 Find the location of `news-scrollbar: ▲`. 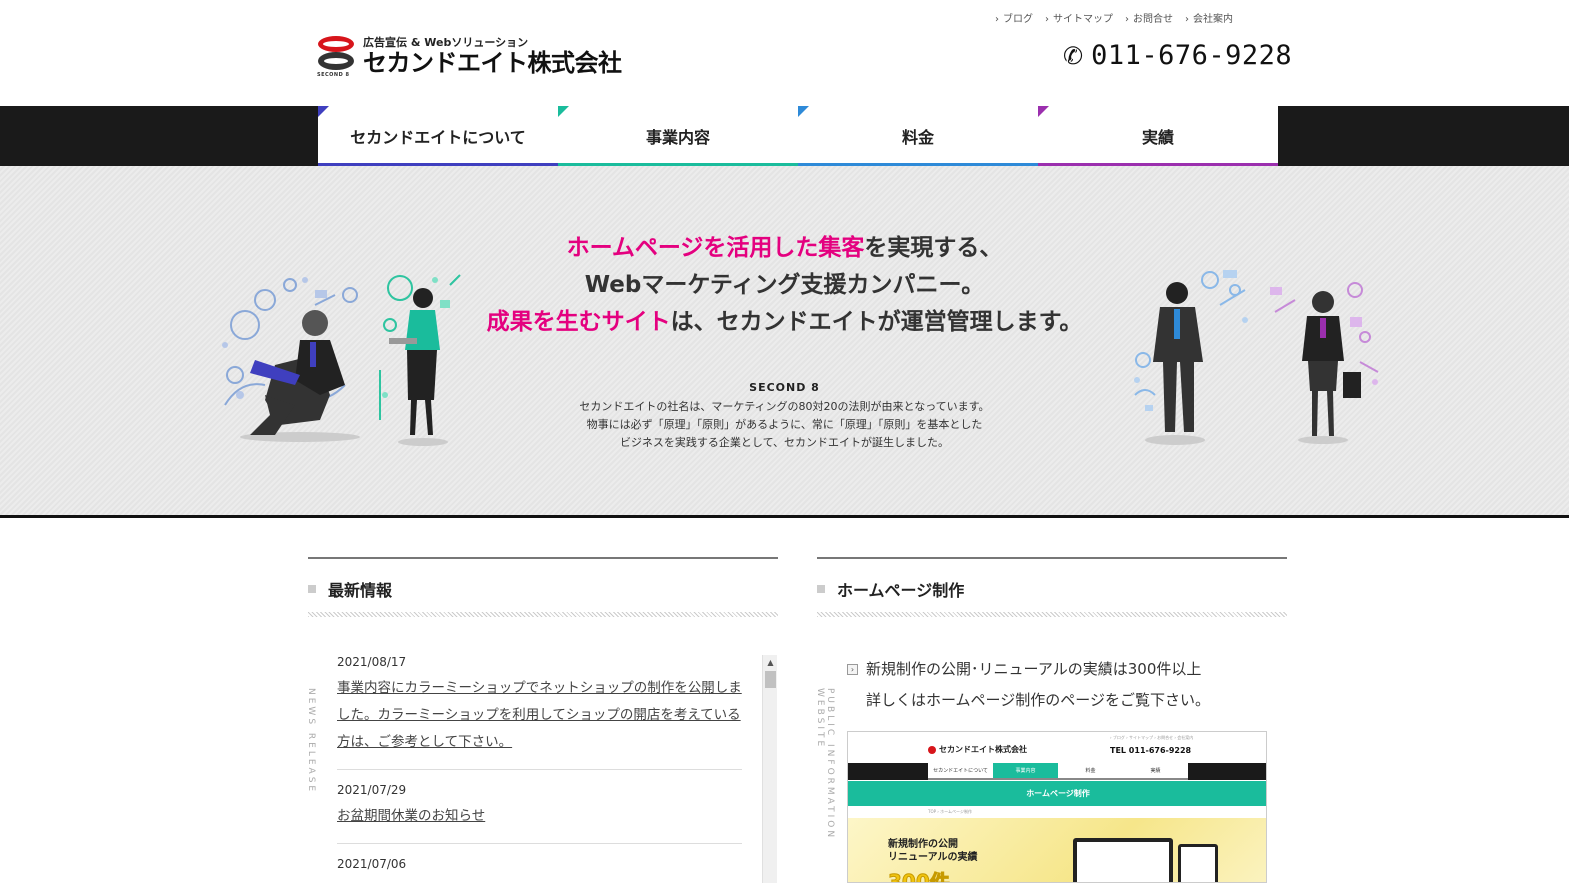

news-scrollbar: ▲ is located at coordinates (769, 769).